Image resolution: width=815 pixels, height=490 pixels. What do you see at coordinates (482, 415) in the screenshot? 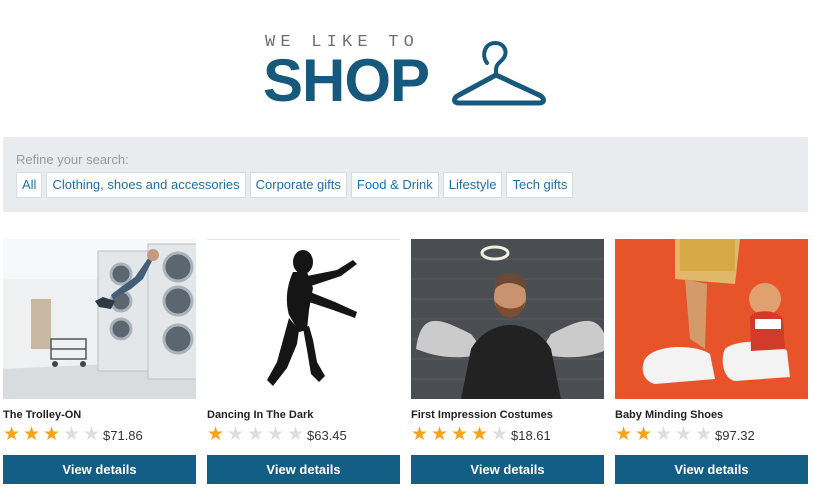
I see `product-name: First Impression Costumes` at bounding box center [482, 415].